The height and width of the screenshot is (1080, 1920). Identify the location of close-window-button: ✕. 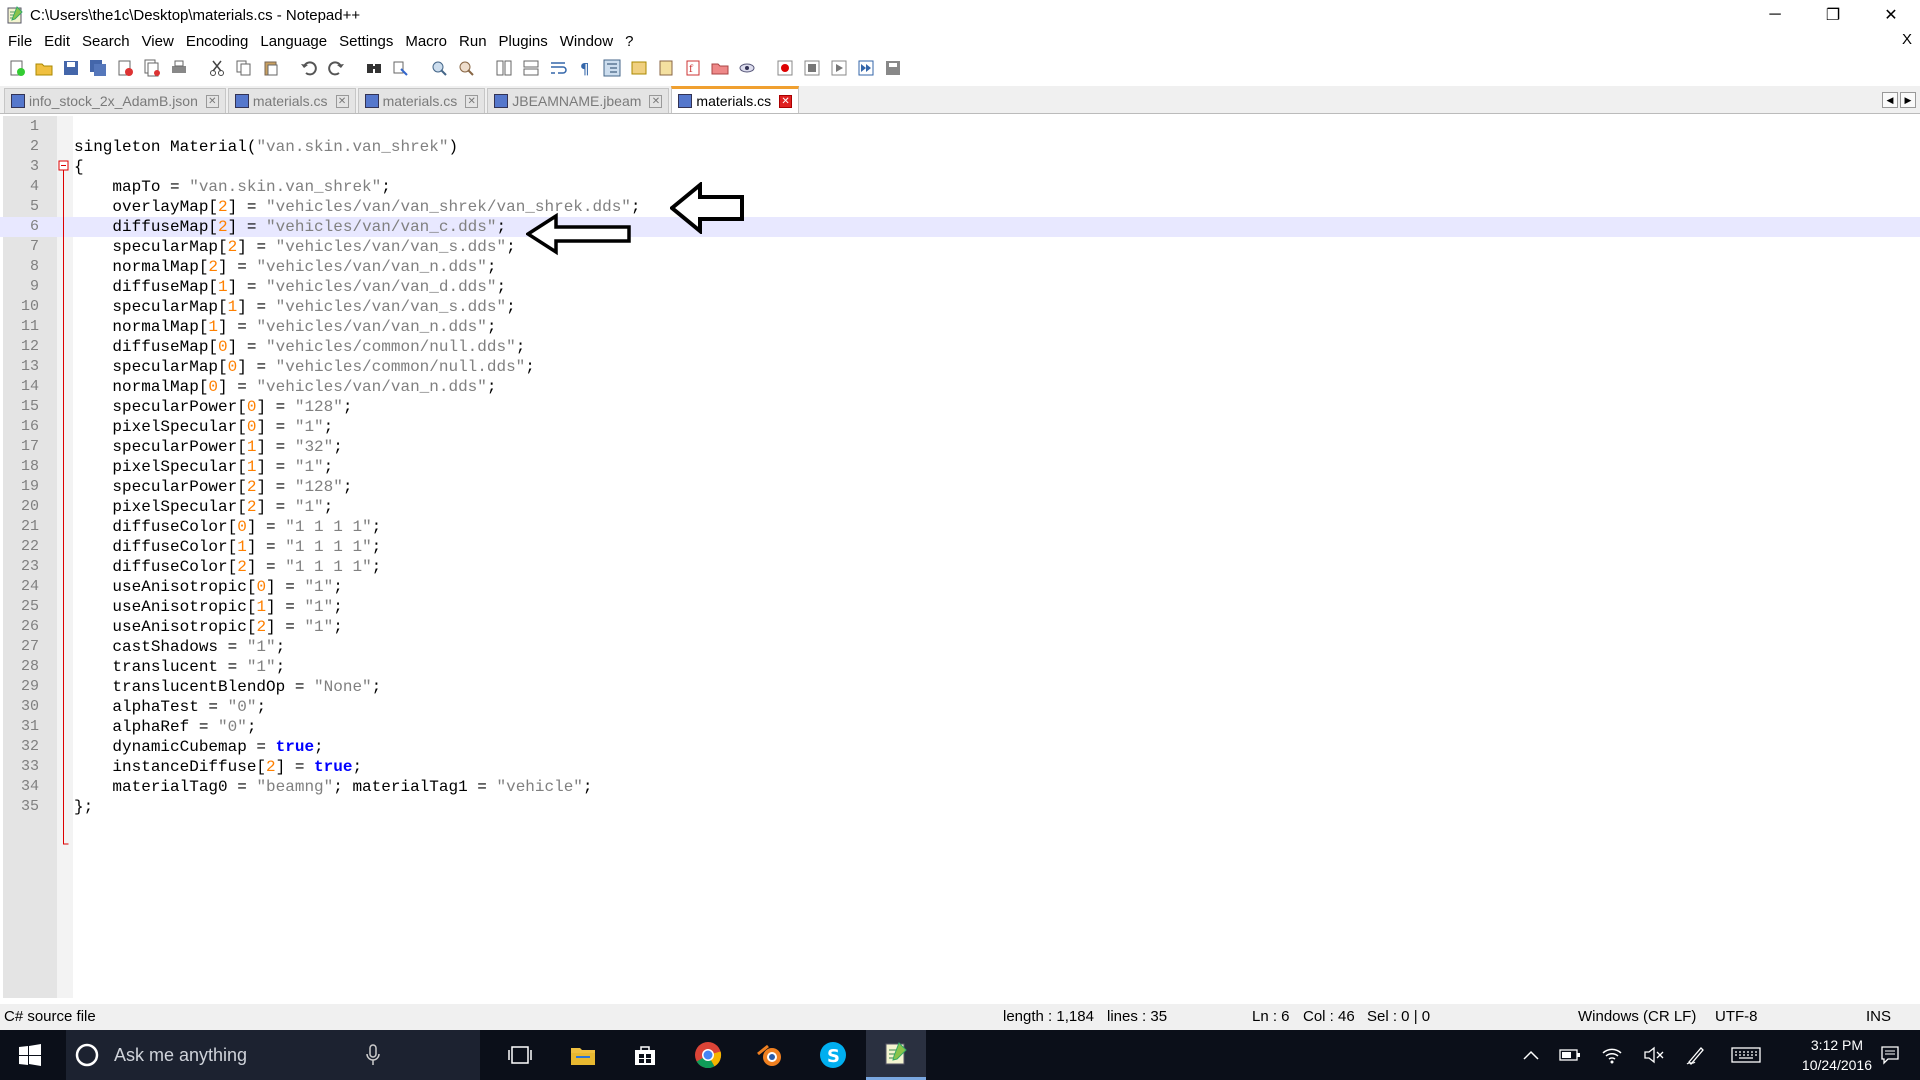
(1891, 15).